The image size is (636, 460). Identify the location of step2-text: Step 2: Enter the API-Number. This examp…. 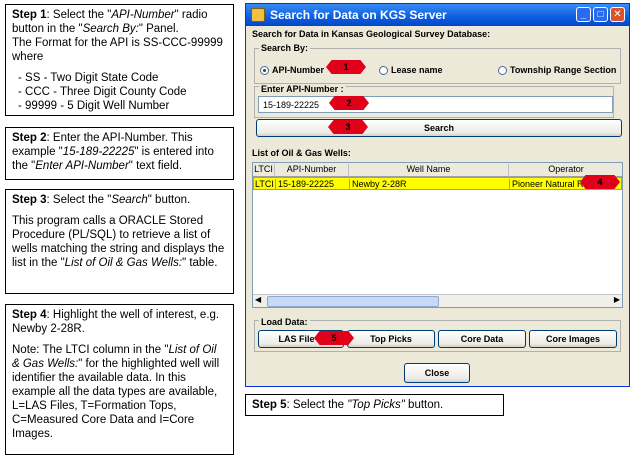
(113, 152).